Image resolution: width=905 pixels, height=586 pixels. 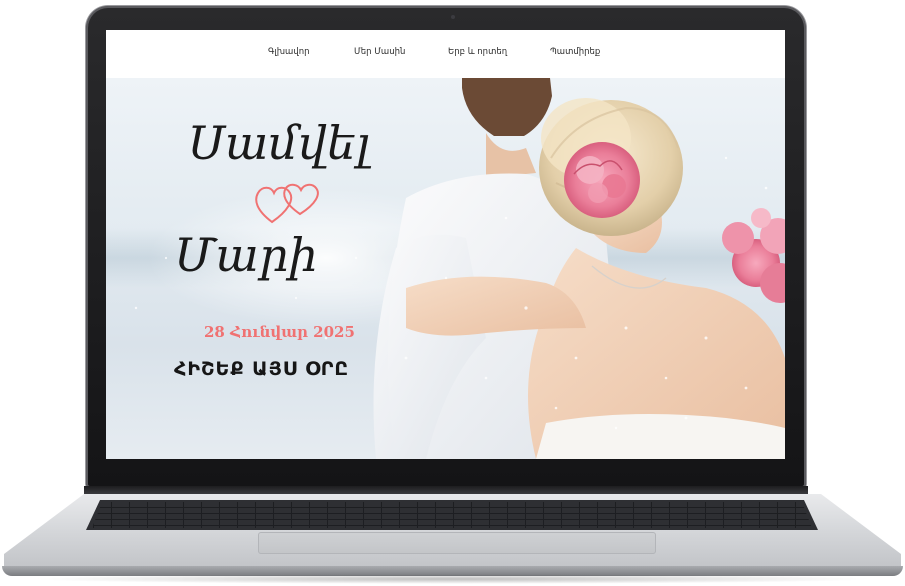 I want to click on webcam, so click(x=453, y=17).